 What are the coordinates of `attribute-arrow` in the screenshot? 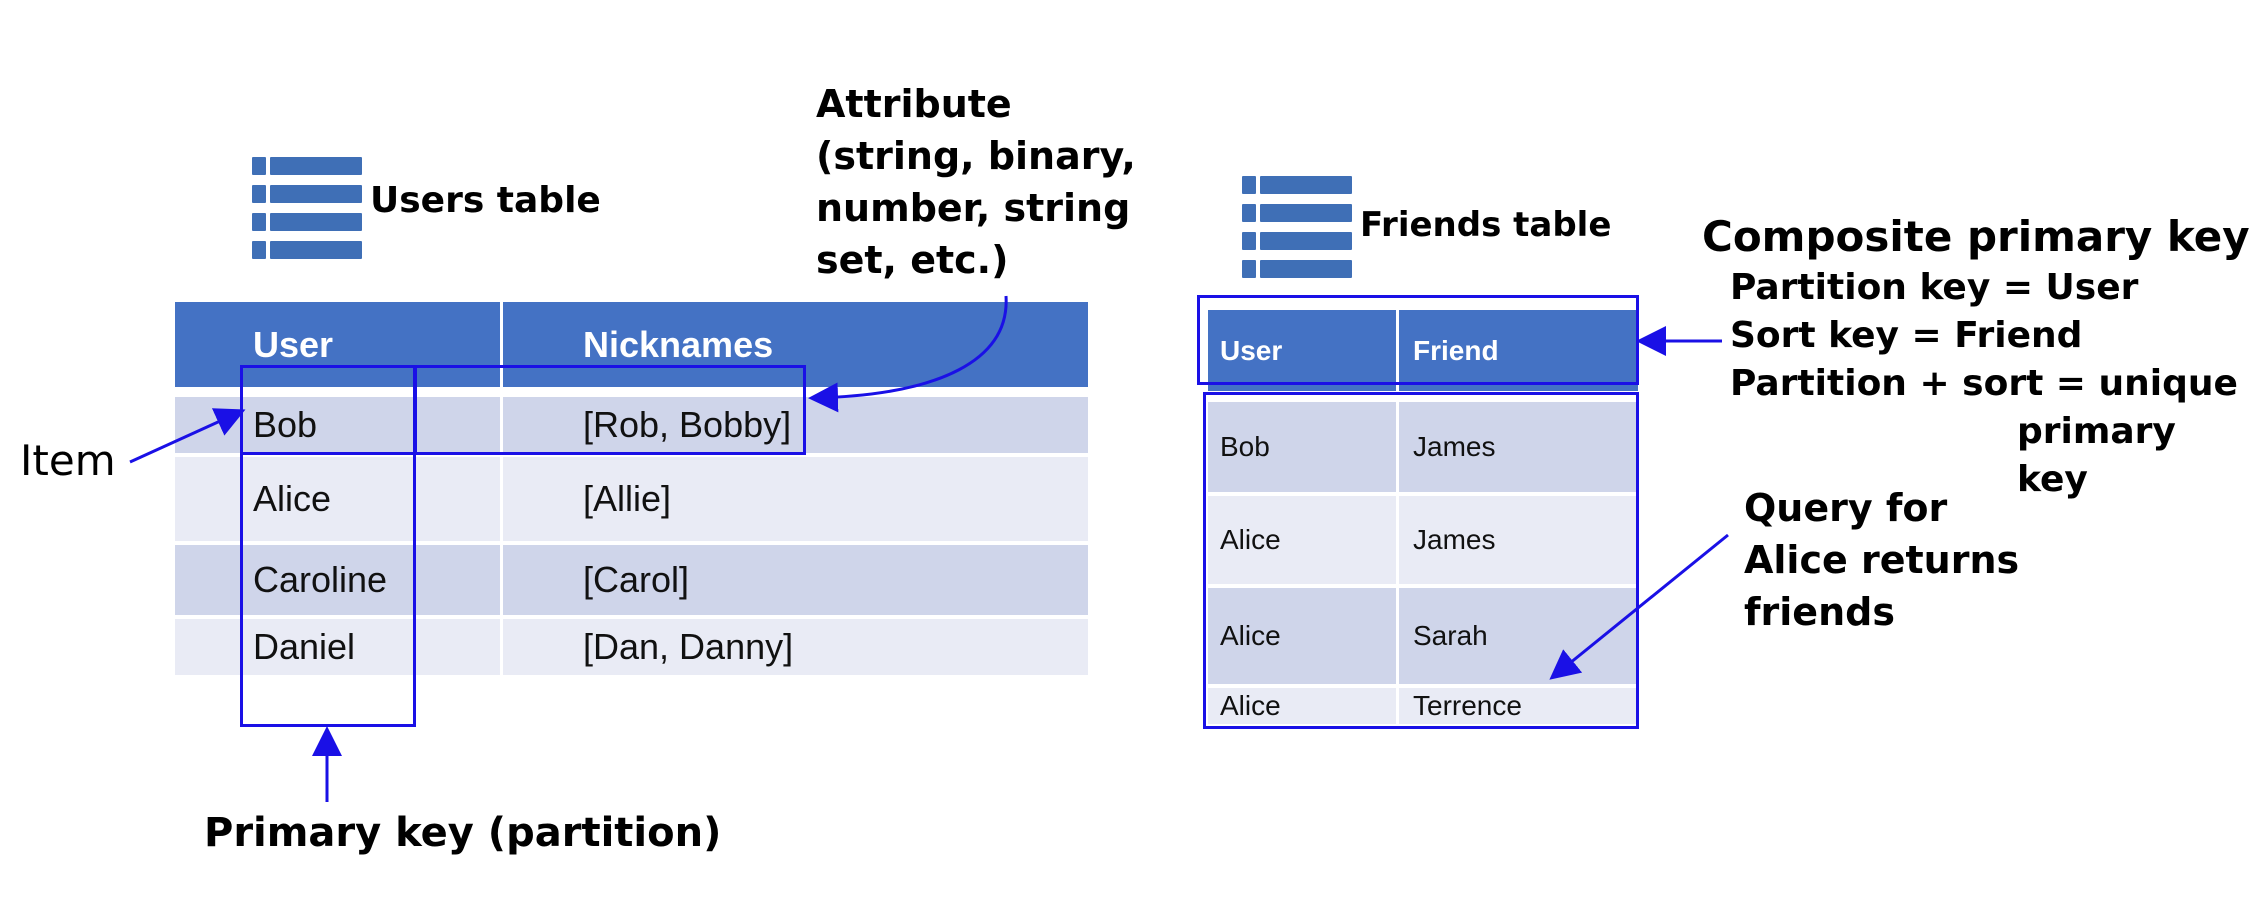 It's located at (908, 354).